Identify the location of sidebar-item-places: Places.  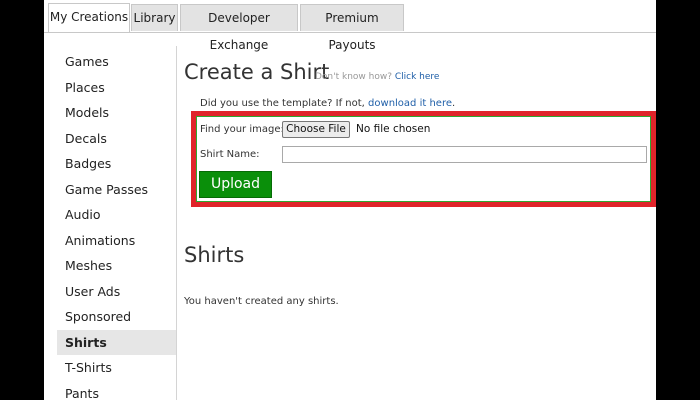
(116, 87).